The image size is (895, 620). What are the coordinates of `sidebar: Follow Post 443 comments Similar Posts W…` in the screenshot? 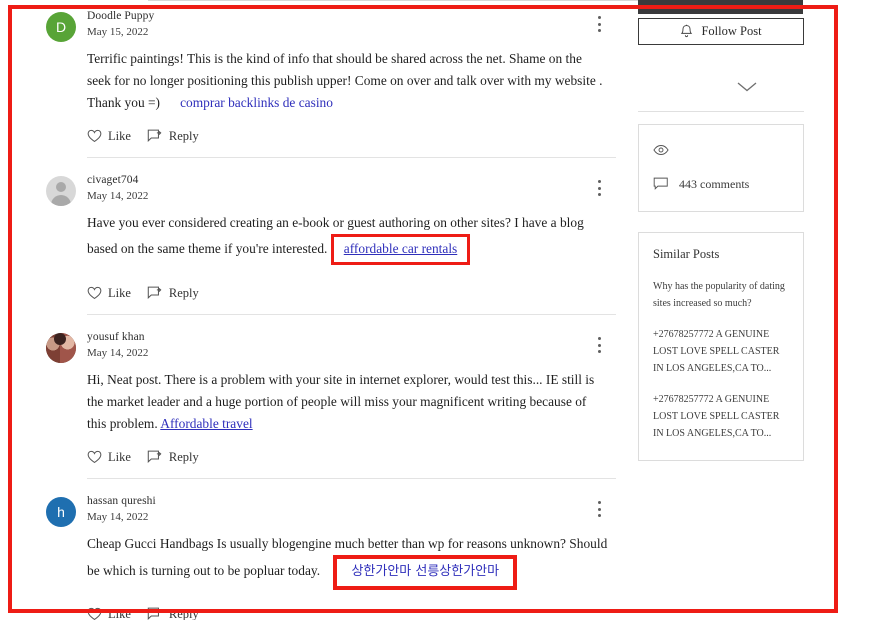 It's located at (721, 239).